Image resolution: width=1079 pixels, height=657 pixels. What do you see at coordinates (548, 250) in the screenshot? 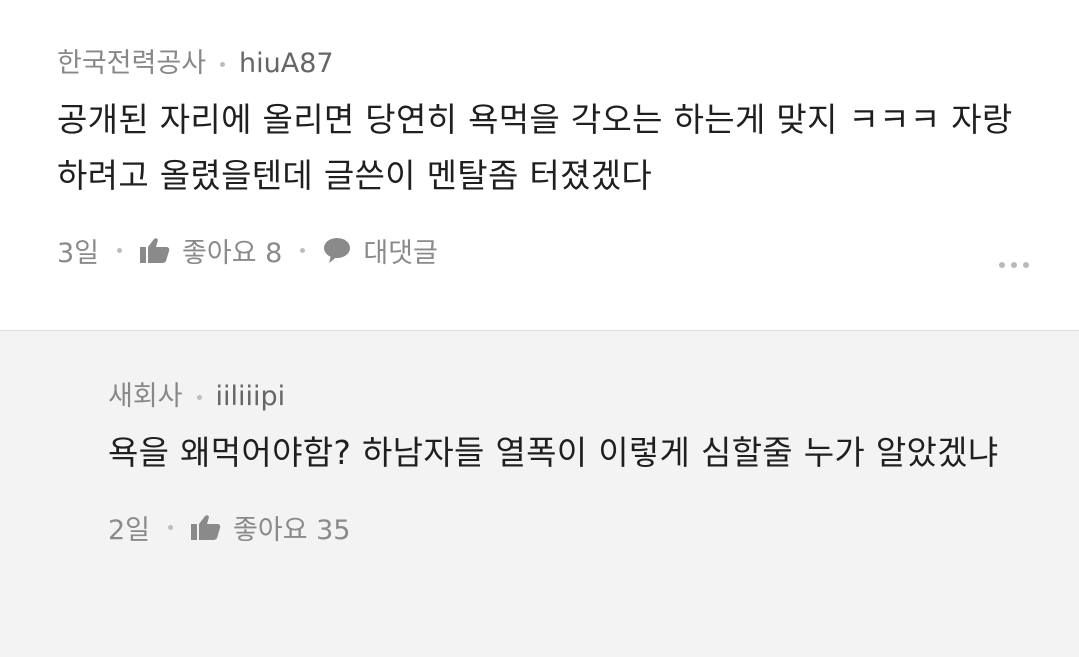
I see `comment-actions: 3일 좋아요 8 대댓글` at bounding box center [548, 250].